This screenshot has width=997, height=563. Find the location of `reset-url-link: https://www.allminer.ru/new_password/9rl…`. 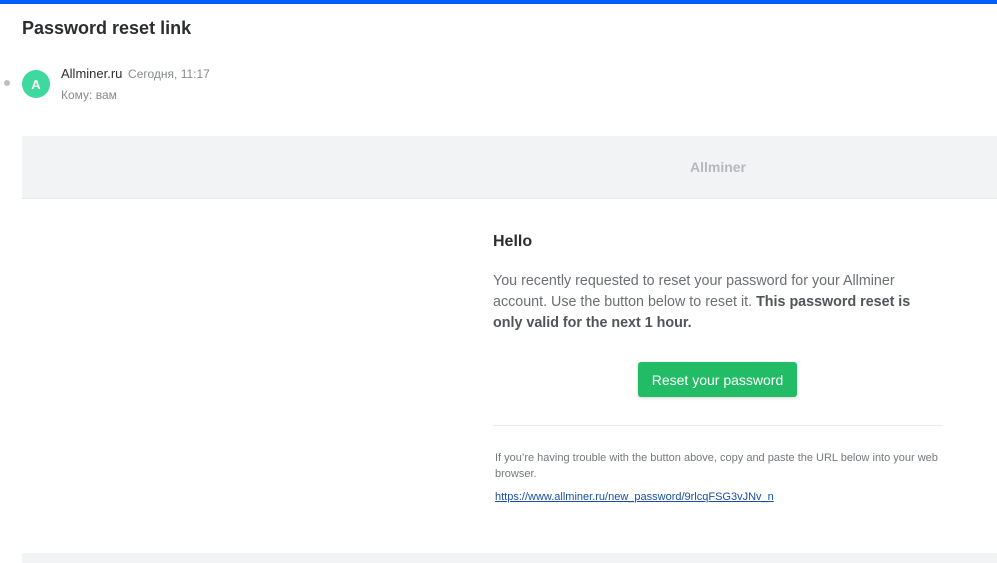

reset-url-link: https://www.allminer.ru/new_password/9rl… is located at coordinates (634, 497).